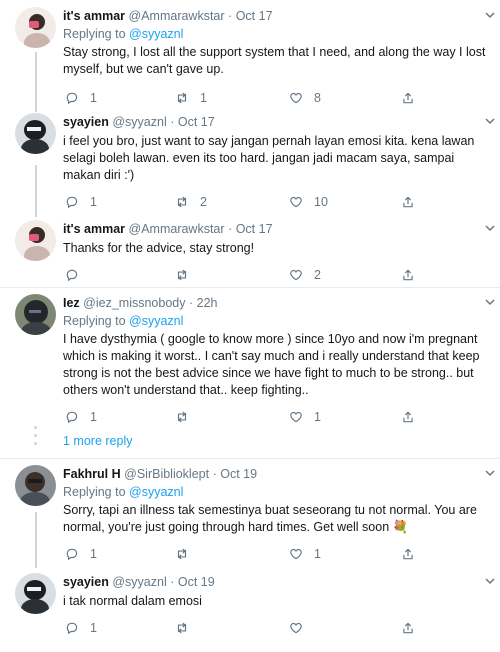 The height and width of the screenshot is (652, 500). Describe the element at coordinates (72, 202) in the screenshot. I see `reply-icon` at that location.